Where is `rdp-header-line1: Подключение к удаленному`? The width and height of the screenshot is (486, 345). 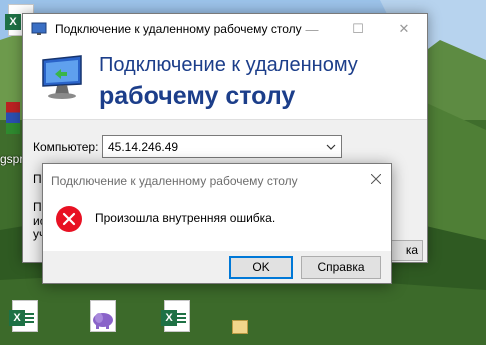
rdp-header-line1: Подключение к удаленному is located at coordinates (228, 65).